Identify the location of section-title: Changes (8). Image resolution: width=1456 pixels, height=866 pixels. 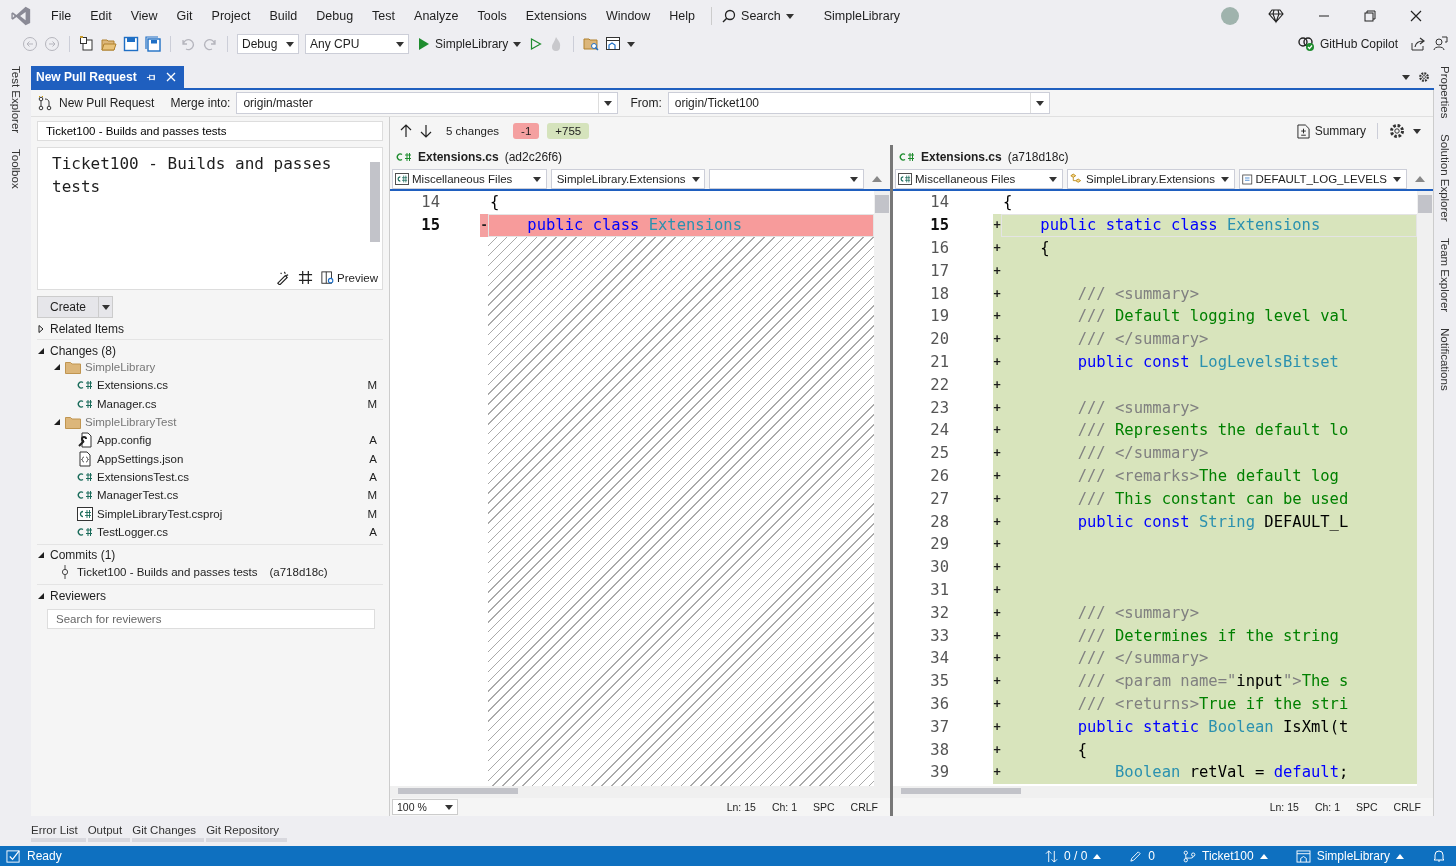
(83, 350).